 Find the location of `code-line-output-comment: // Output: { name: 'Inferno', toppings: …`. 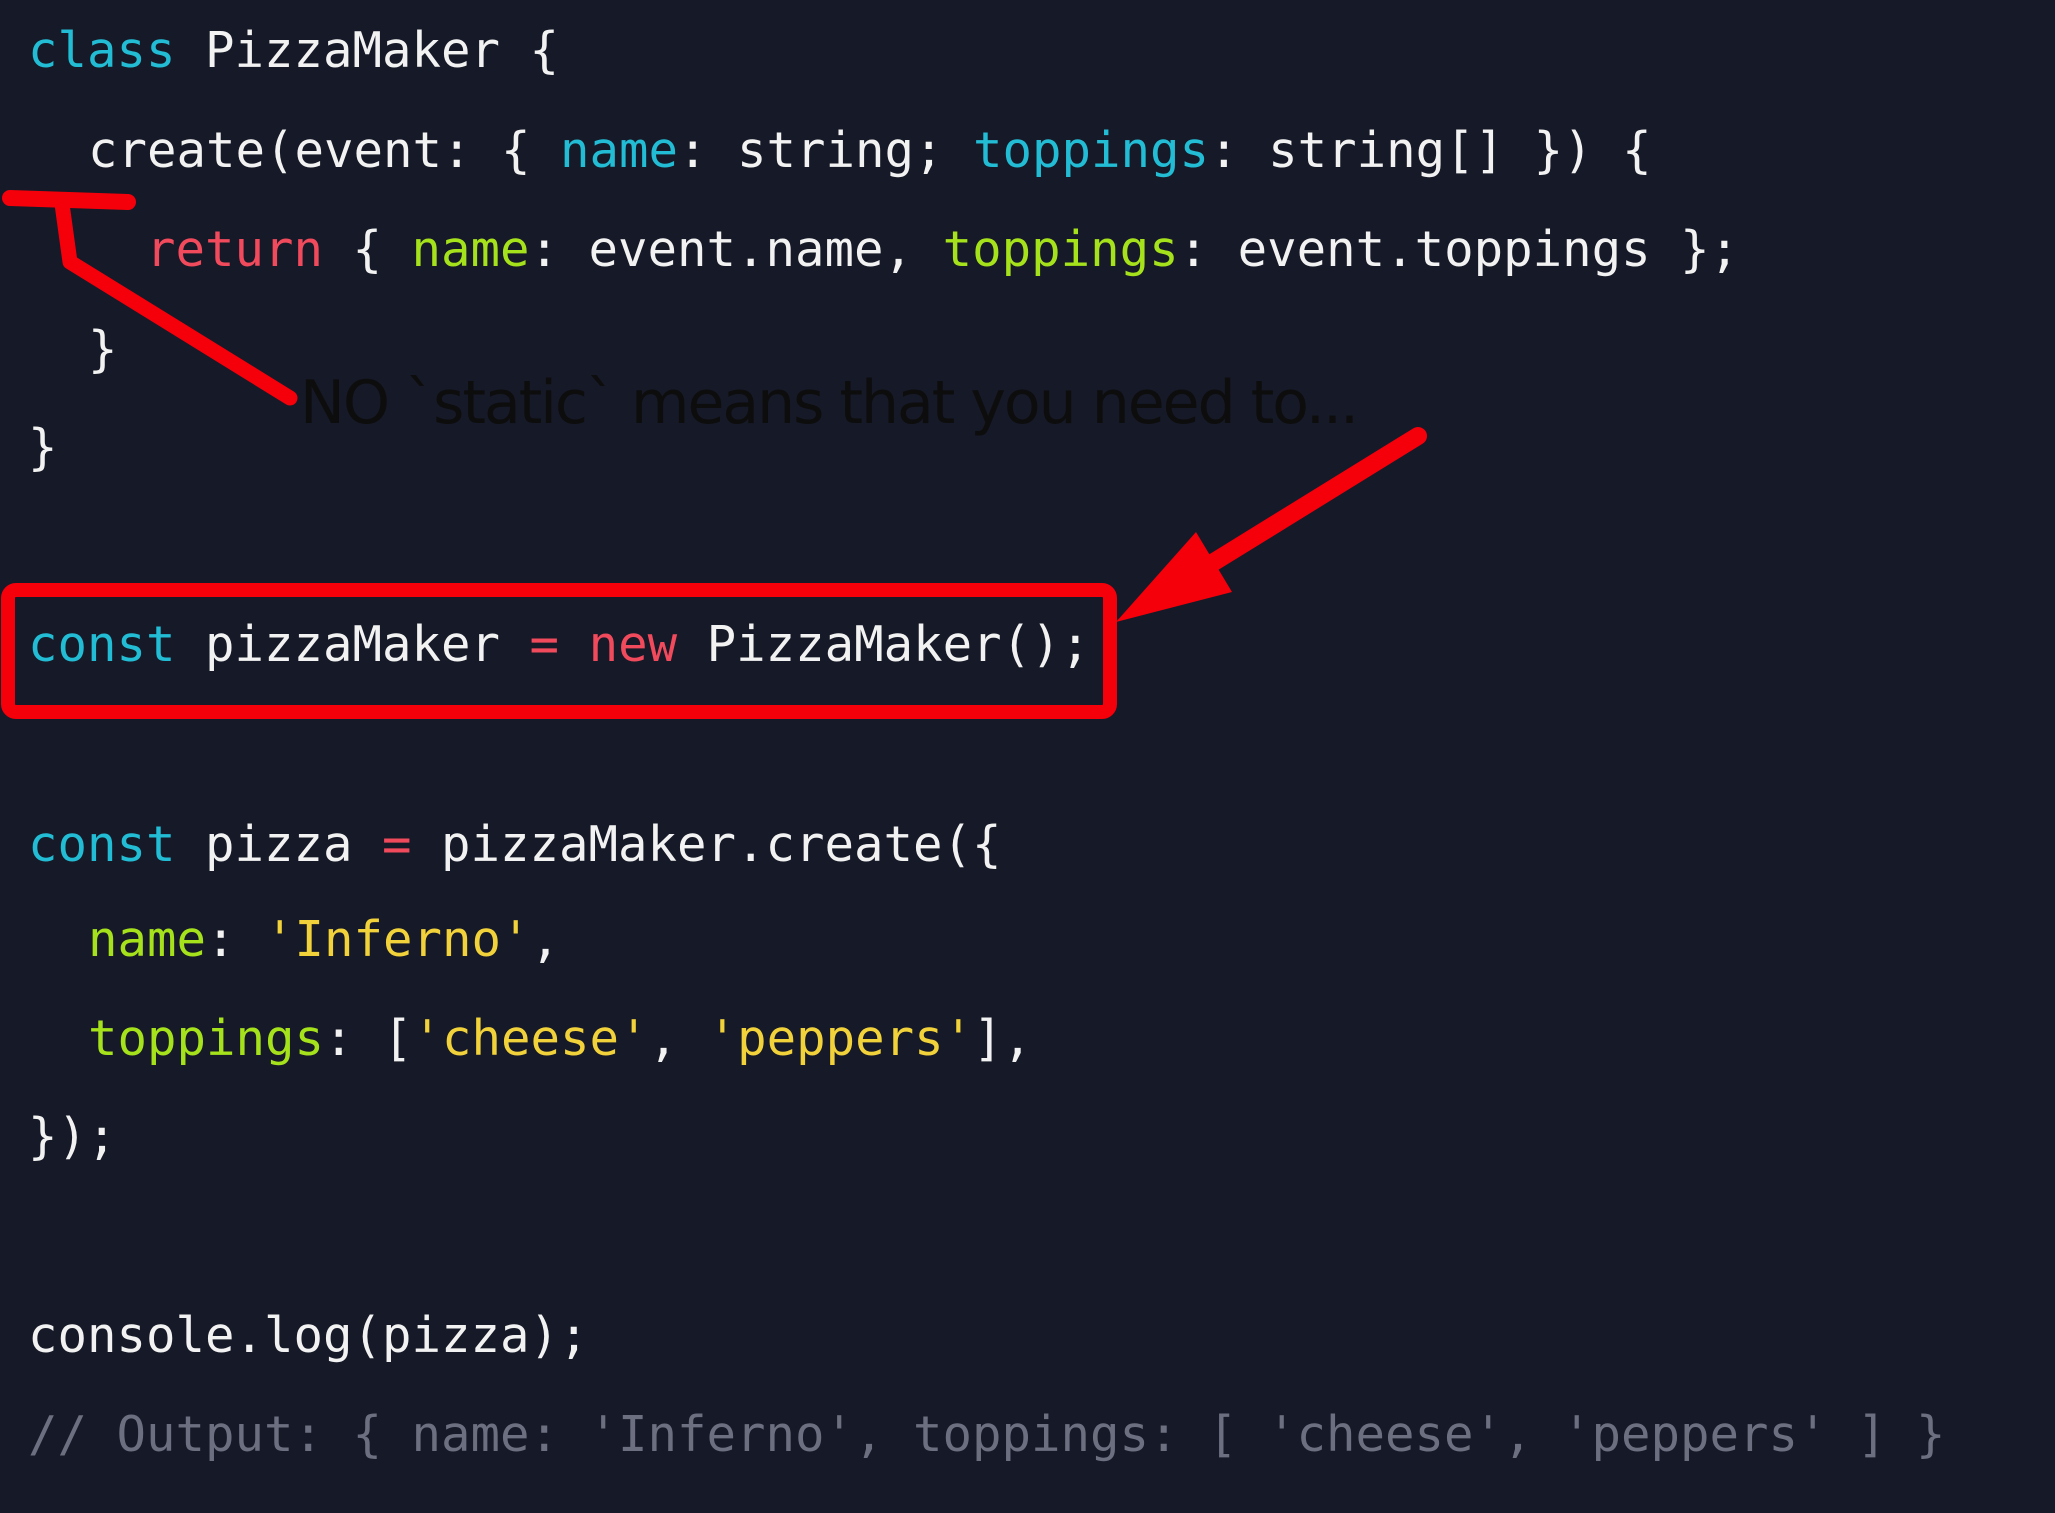

code-line-output-comment: // Output: { name: 'Inferno', toppings: … is located at coordinates (987, 1435).